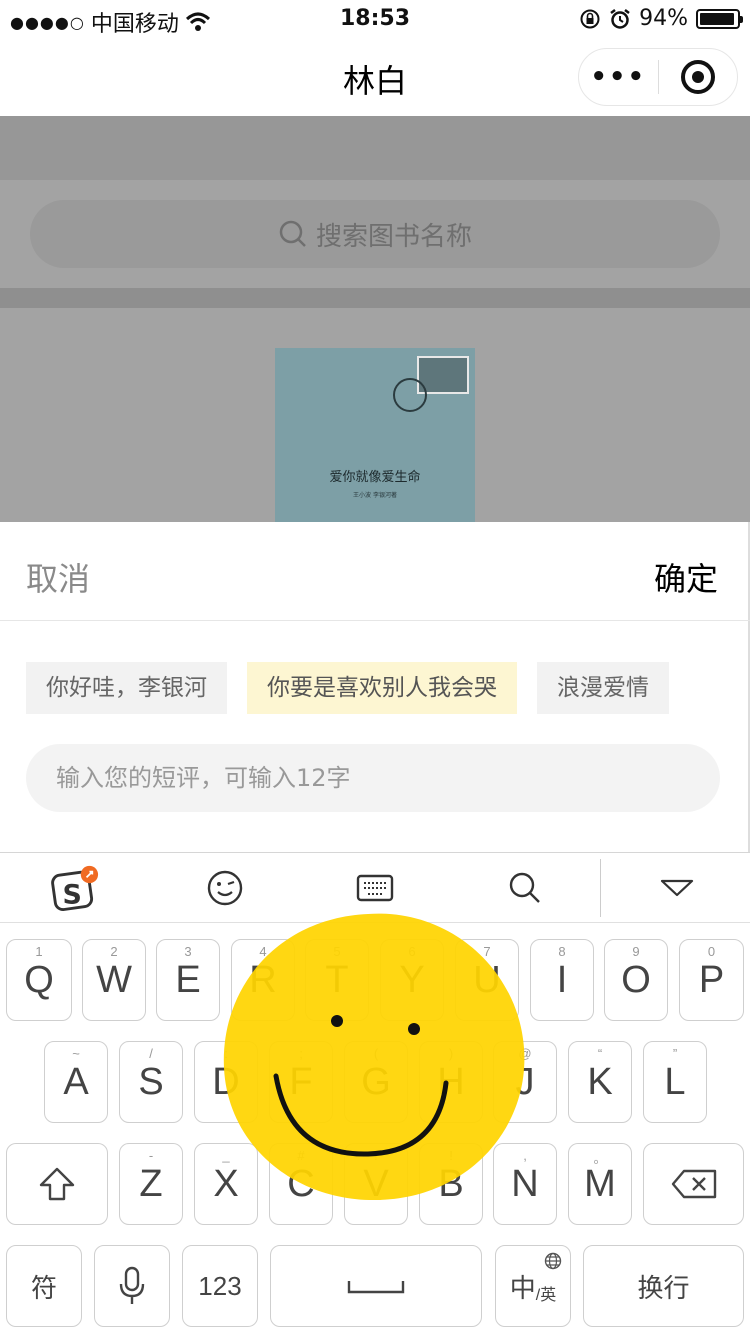  I want to click on target-icon, so click(697, 77).